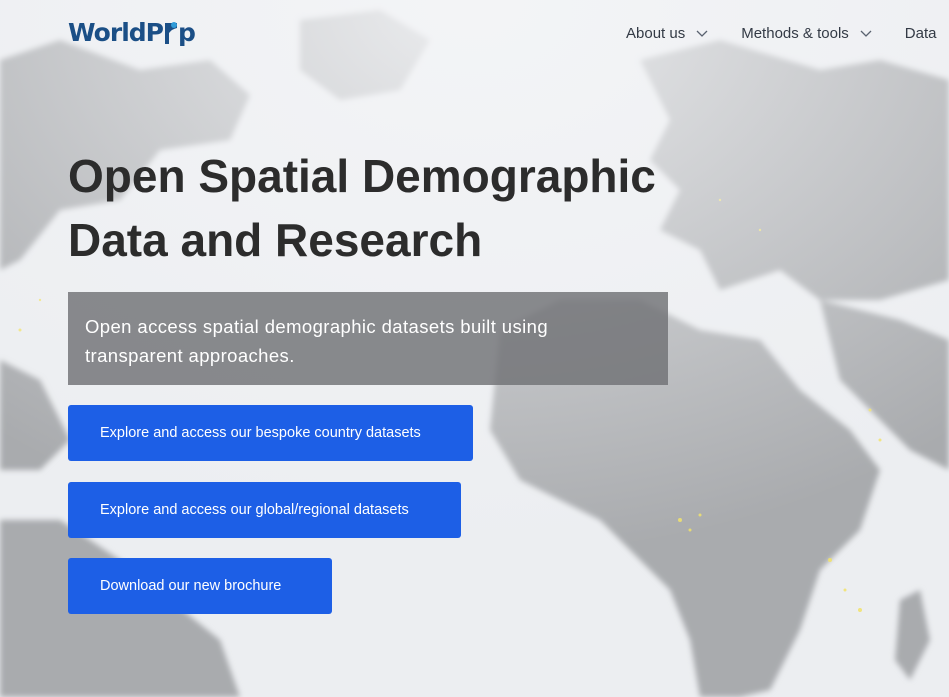 The width and height of the screenshot is (949, 697). I want to click on logo-text-left: WorldP, so click(116, 32).